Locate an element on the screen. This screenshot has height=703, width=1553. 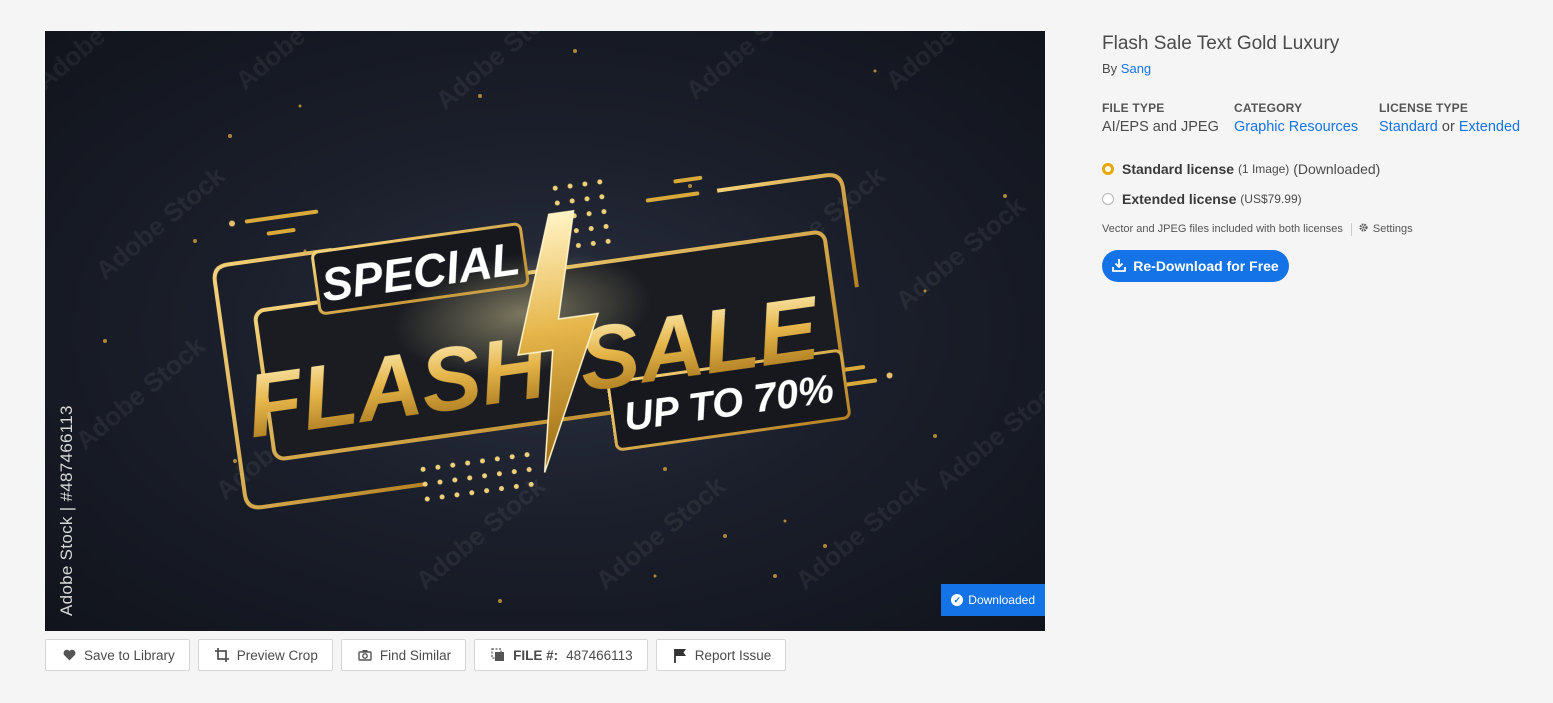
downloaded-badge: ✓ Downloaded is located at coordinates (993, 600).